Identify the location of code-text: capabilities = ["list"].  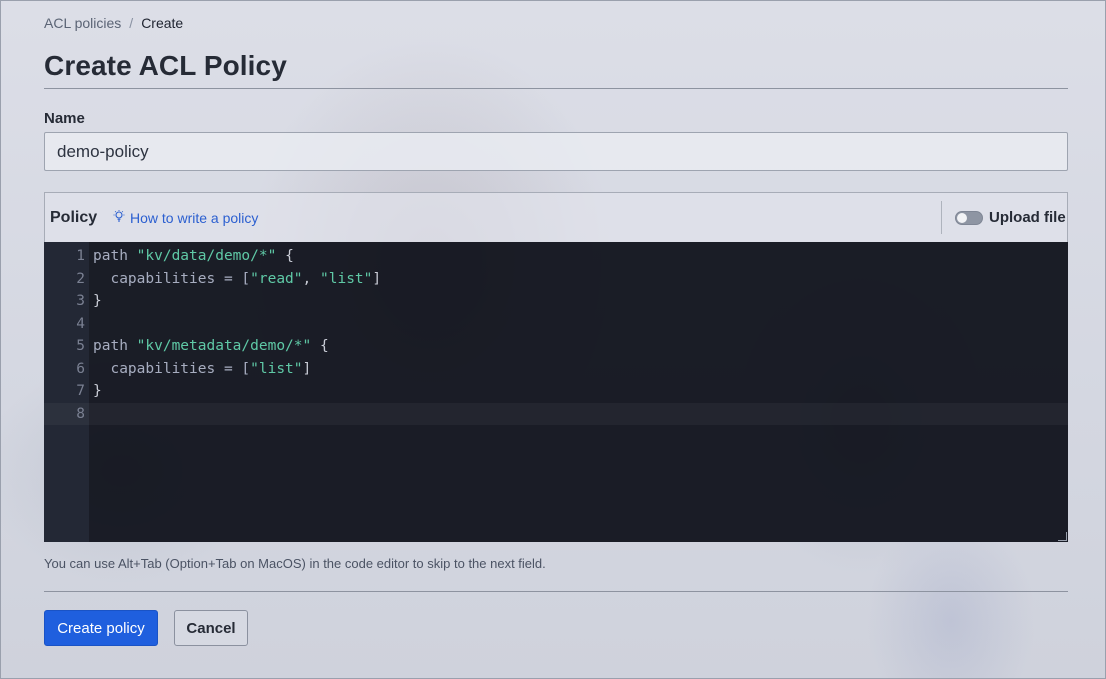
(202, 369).